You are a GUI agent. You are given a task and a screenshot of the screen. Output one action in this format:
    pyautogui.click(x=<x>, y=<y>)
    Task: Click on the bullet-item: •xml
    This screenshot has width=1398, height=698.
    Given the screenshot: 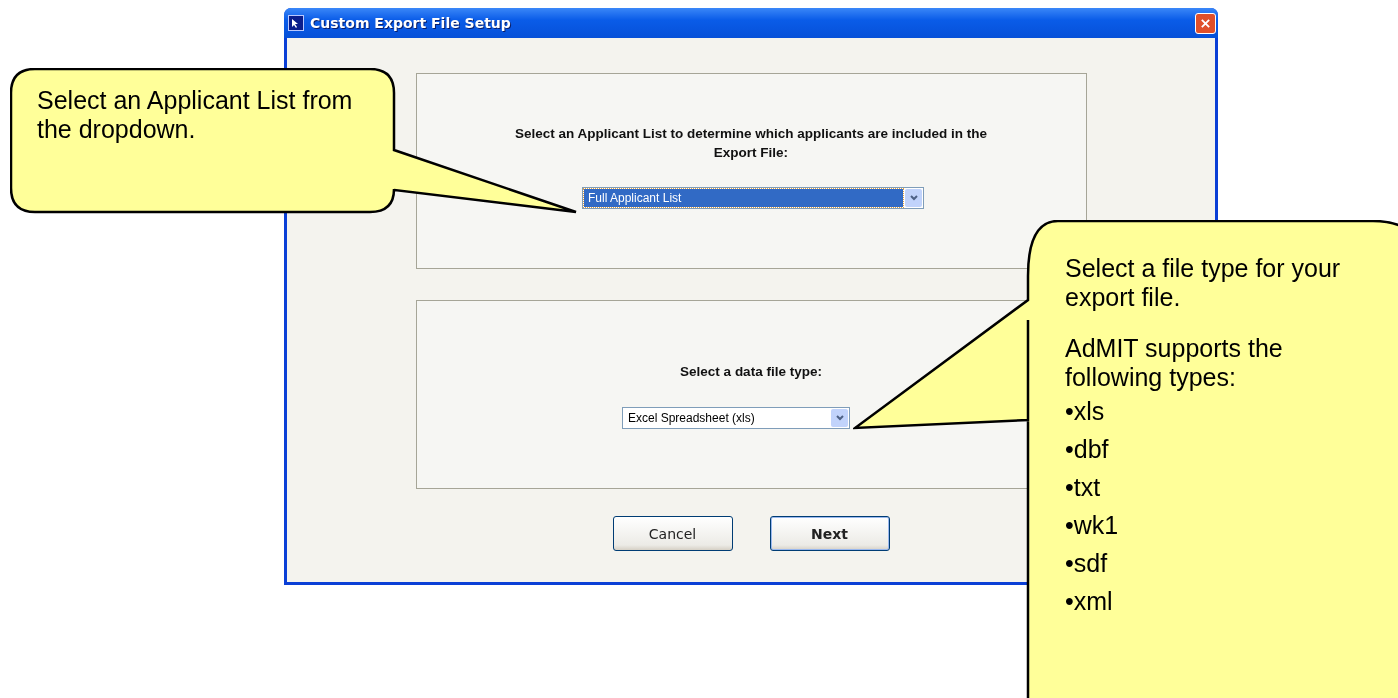 What is the action you would take?
    pyautogui.click(x=1089, y=601)
    